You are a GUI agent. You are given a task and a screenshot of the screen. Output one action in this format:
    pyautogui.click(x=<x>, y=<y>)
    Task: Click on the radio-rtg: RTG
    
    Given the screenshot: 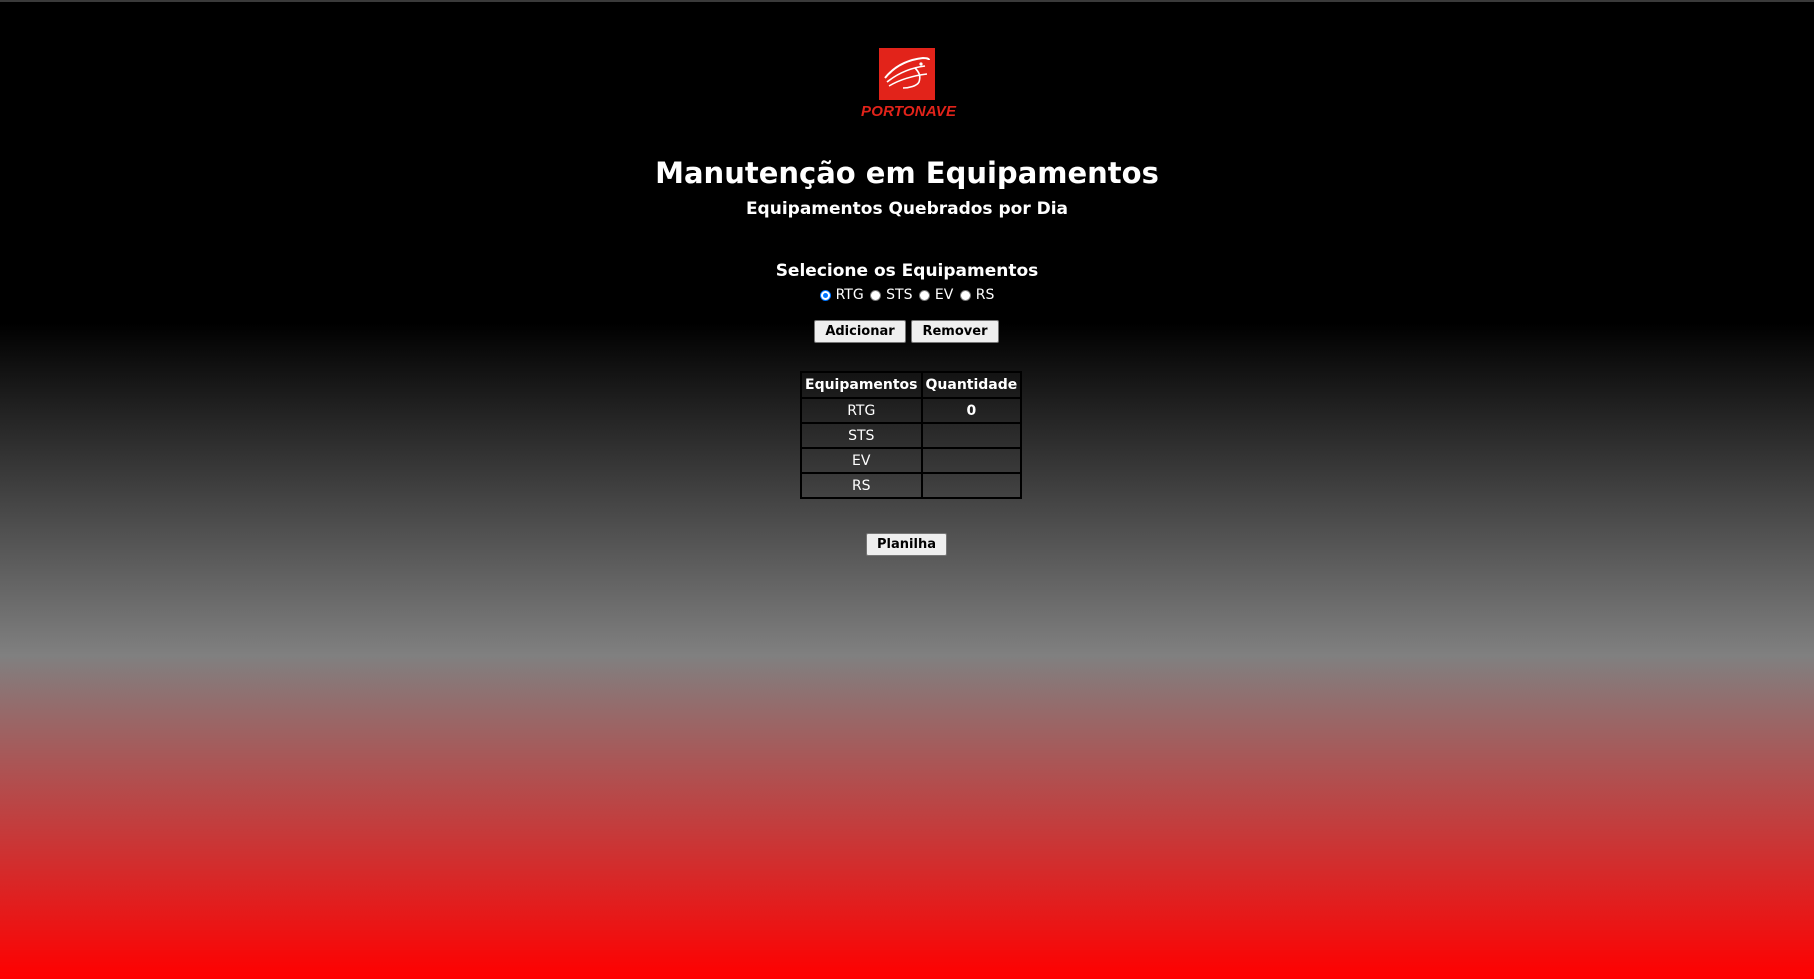 What is the action you would take?
    pyautogui.click(x=841, y=295)
    